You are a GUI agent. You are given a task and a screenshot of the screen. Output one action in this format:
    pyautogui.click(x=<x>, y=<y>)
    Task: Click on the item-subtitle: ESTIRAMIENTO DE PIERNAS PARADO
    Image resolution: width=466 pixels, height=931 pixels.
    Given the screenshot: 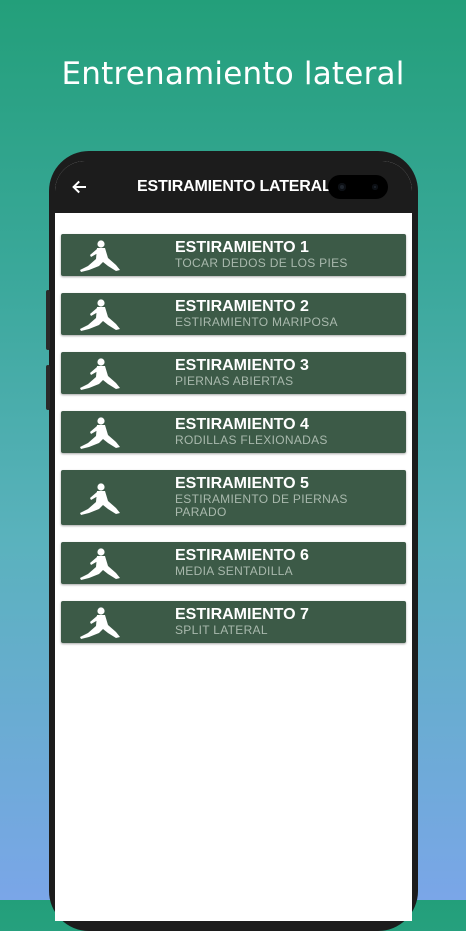 What is the action you would take?
    pyautogui.click(x=261, y=505)
    